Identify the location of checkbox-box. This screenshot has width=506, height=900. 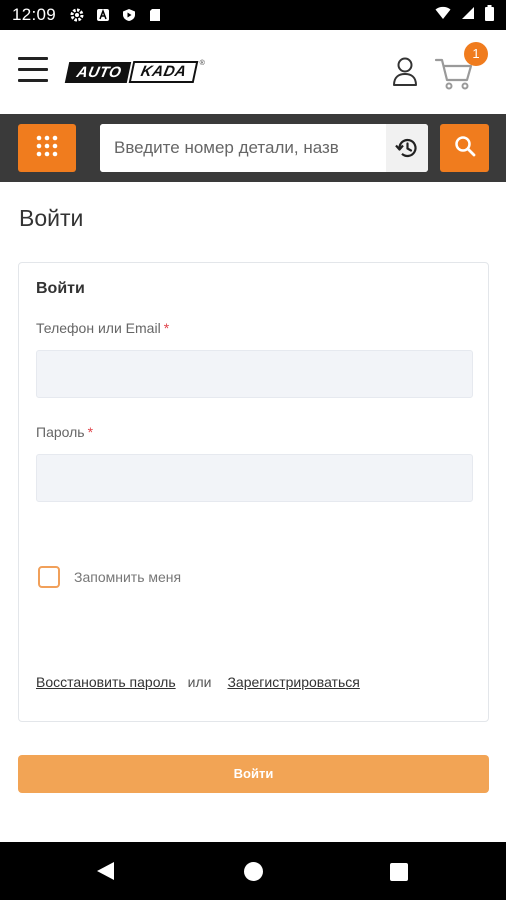
(49, 577).